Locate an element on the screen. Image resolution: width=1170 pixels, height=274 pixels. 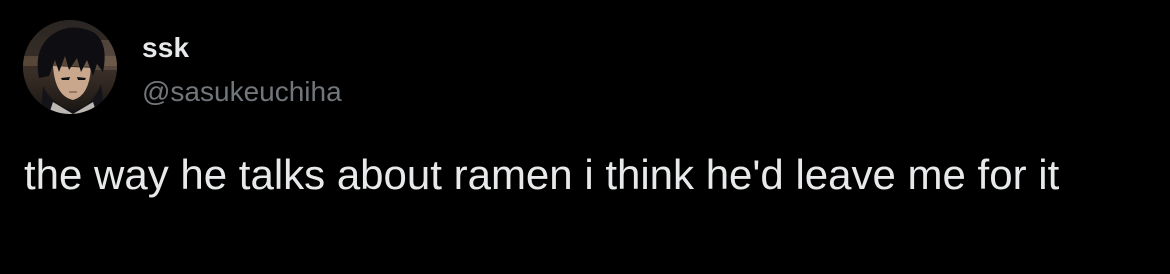
avatar is located at coordinates (70, 67).